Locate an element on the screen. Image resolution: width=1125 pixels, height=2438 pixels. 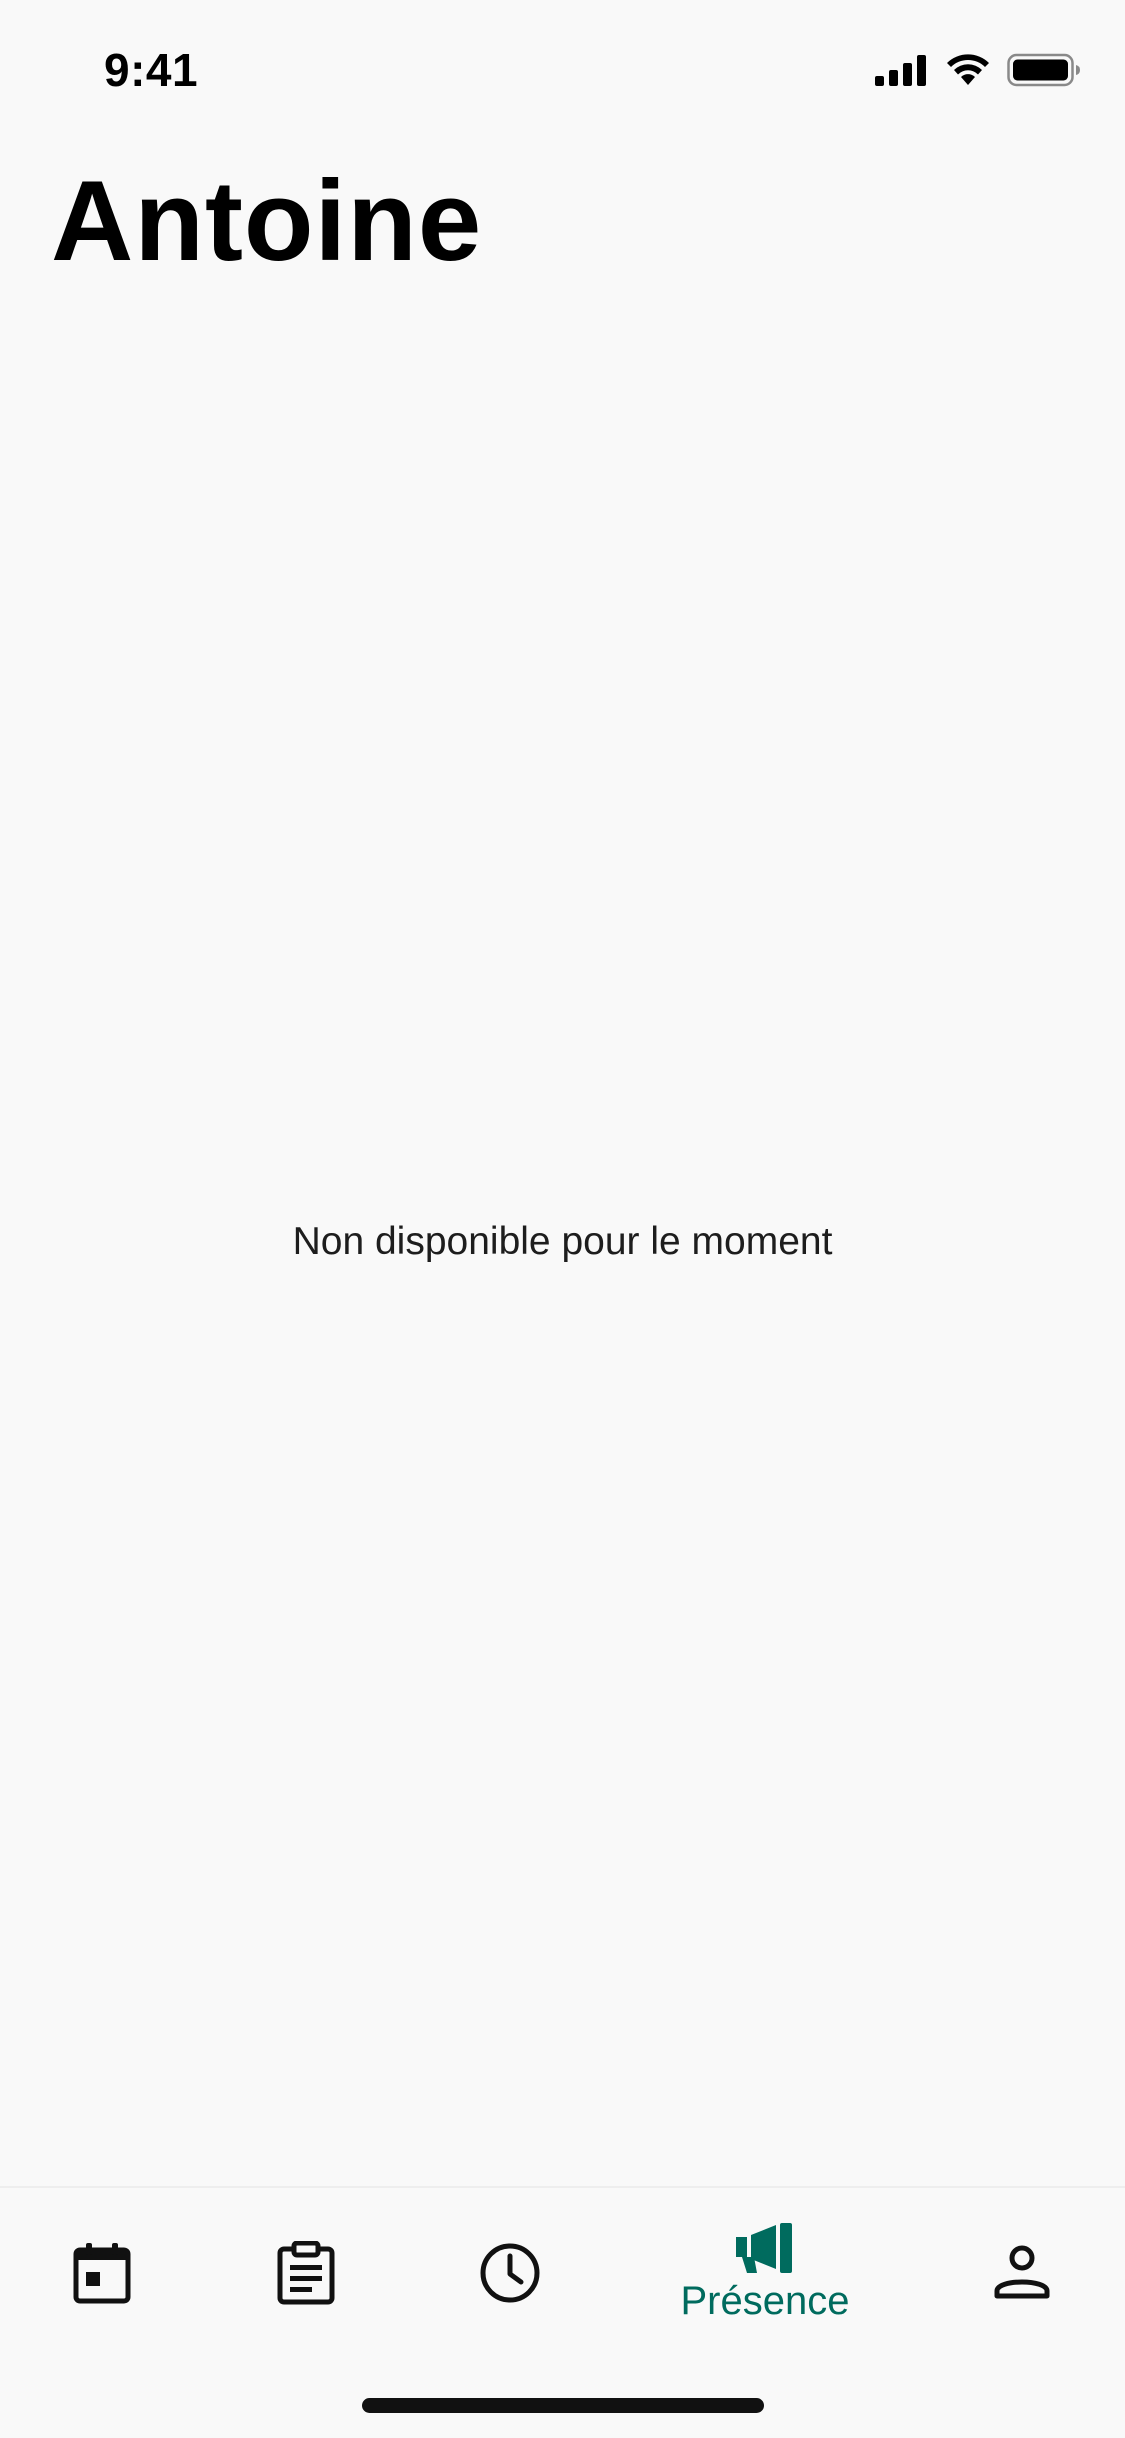
person-icon is located at coordinates (1022, 2272).